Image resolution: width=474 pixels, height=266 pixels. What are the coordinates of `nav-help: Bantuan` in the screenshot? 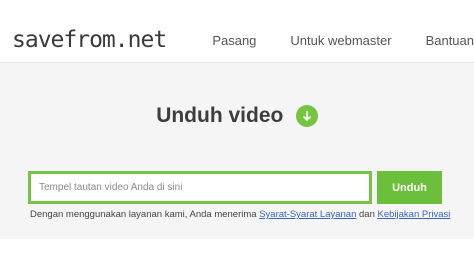 It's located at (450, 40).